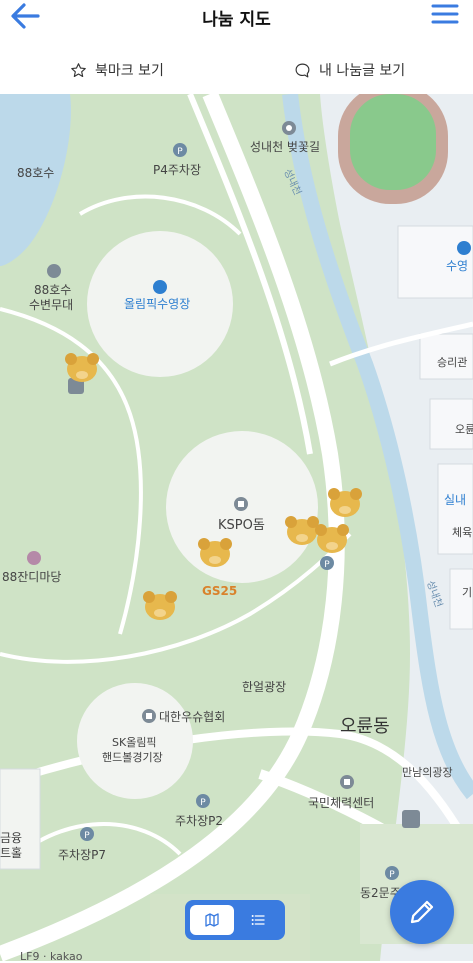 The image size is (473, 963). I want to click on app-header: 나눔 지도 북마크 보기 내 나눔글 보기, so click(236, 47).